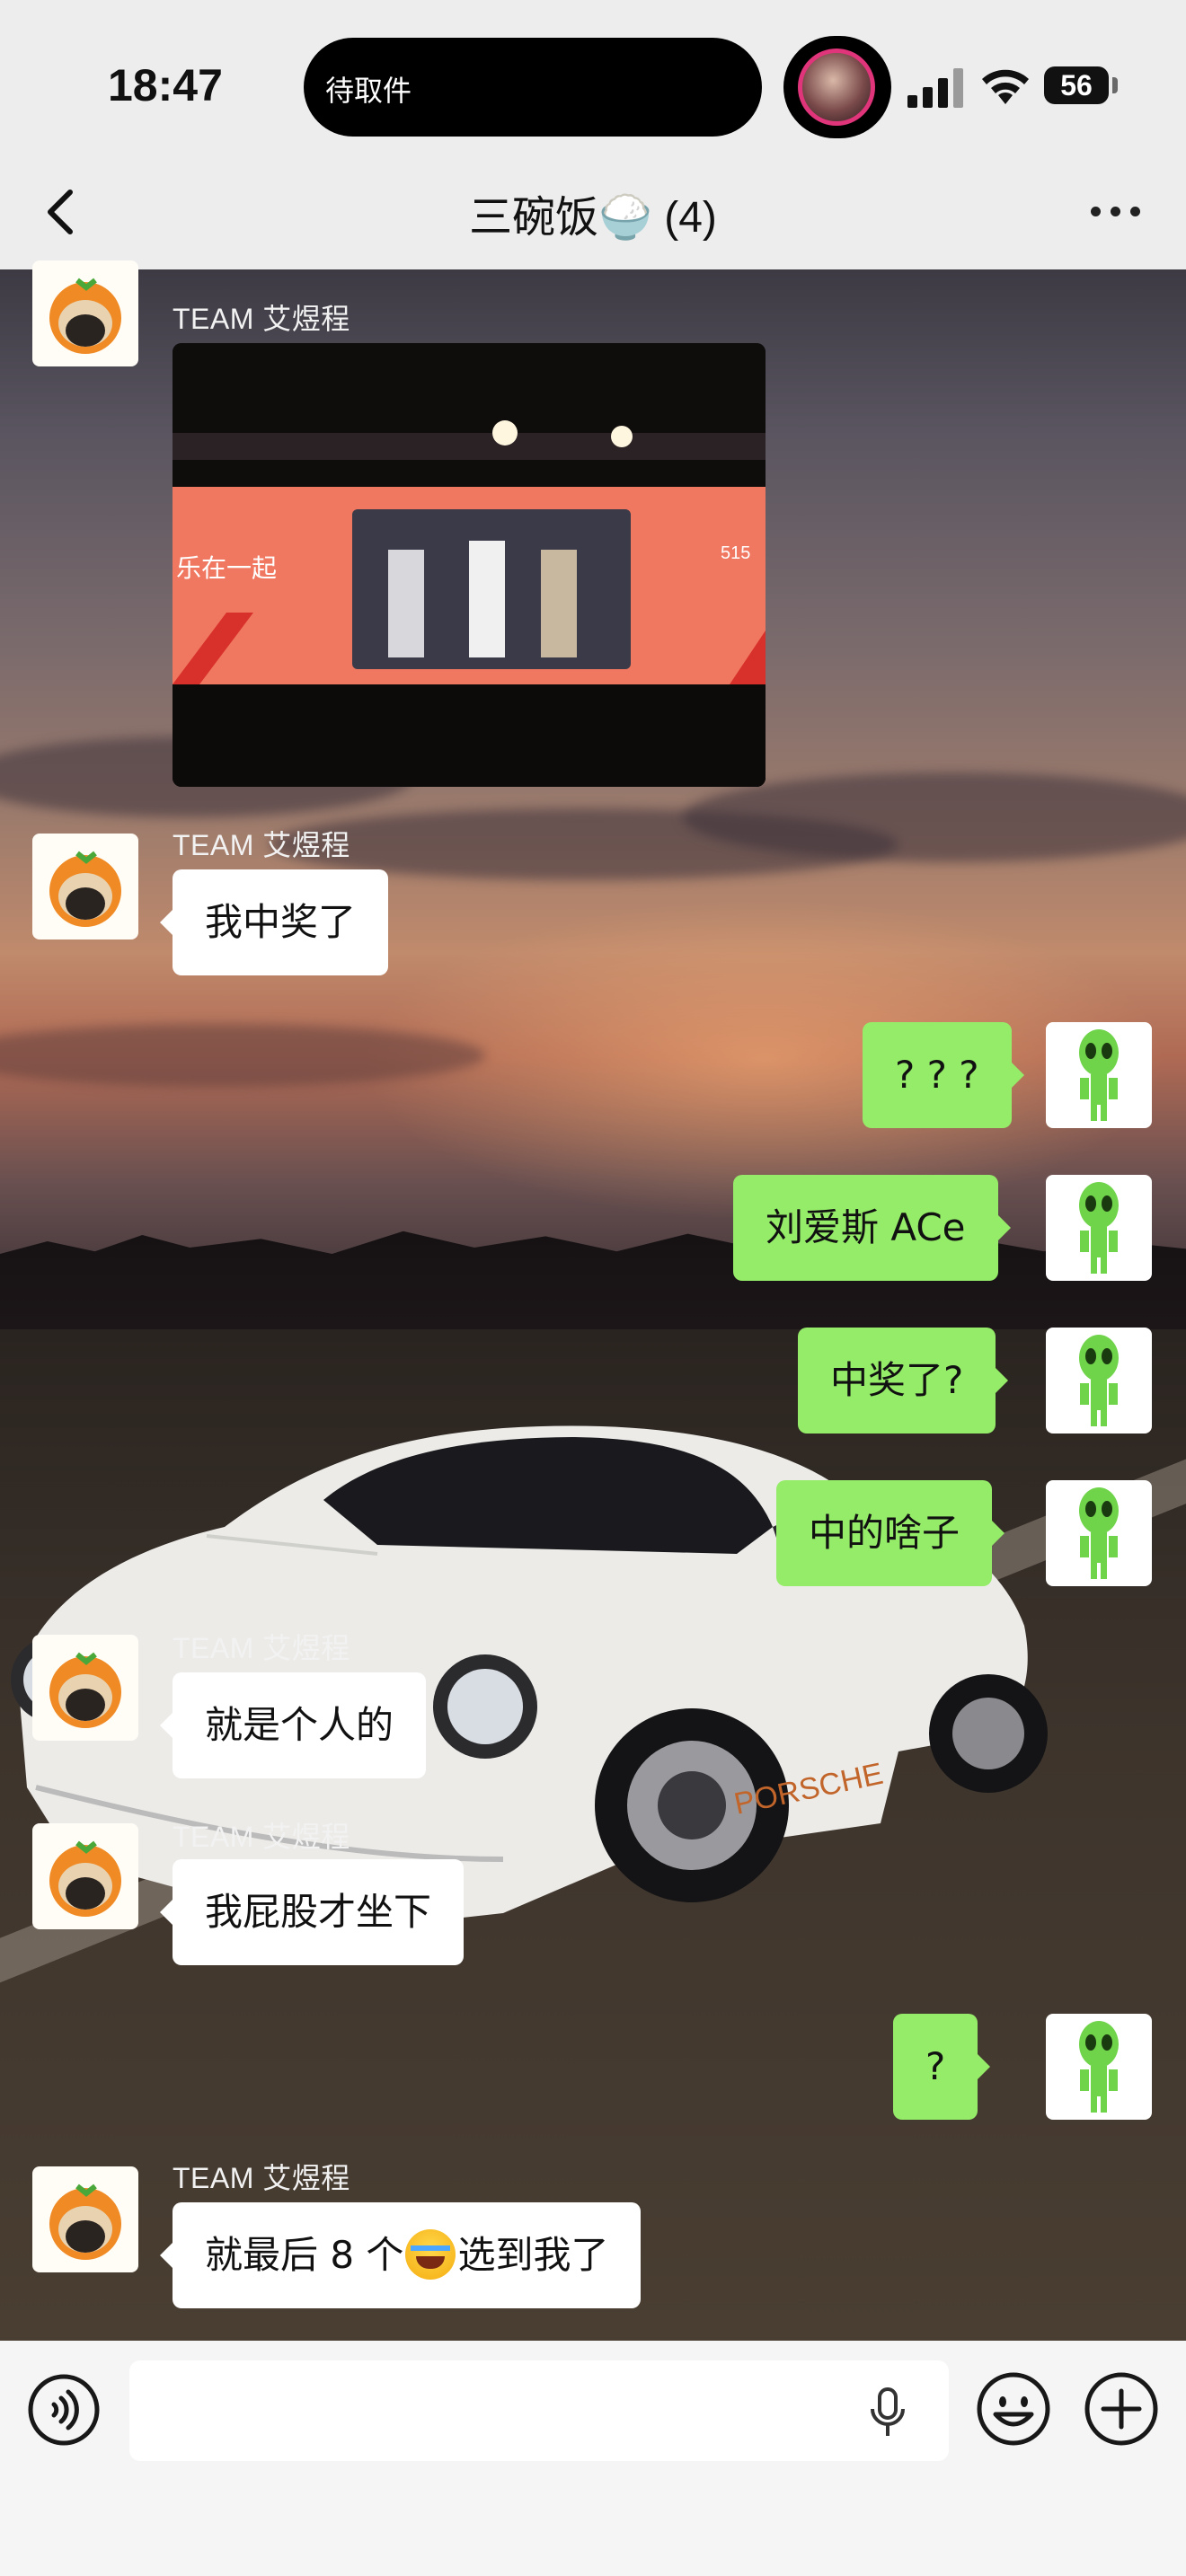 This screenshot has width=1186, height=2576. Describe the element at coordinates (890, 1533) in the screenshot. I see `message-bubble-outgoing: 中的啥子` at that location.